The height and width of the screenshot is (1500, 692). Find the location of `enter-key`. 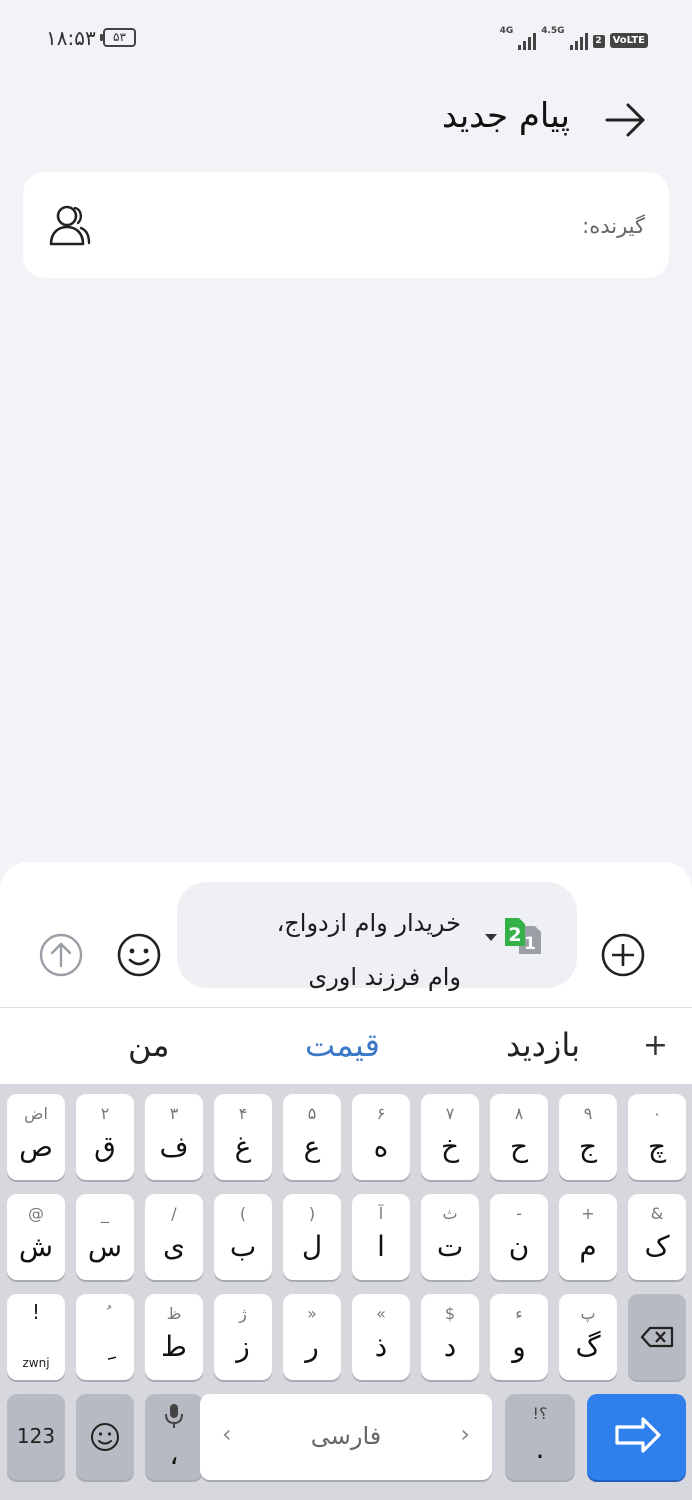

enter-key is located at coordinates (636, 1437).